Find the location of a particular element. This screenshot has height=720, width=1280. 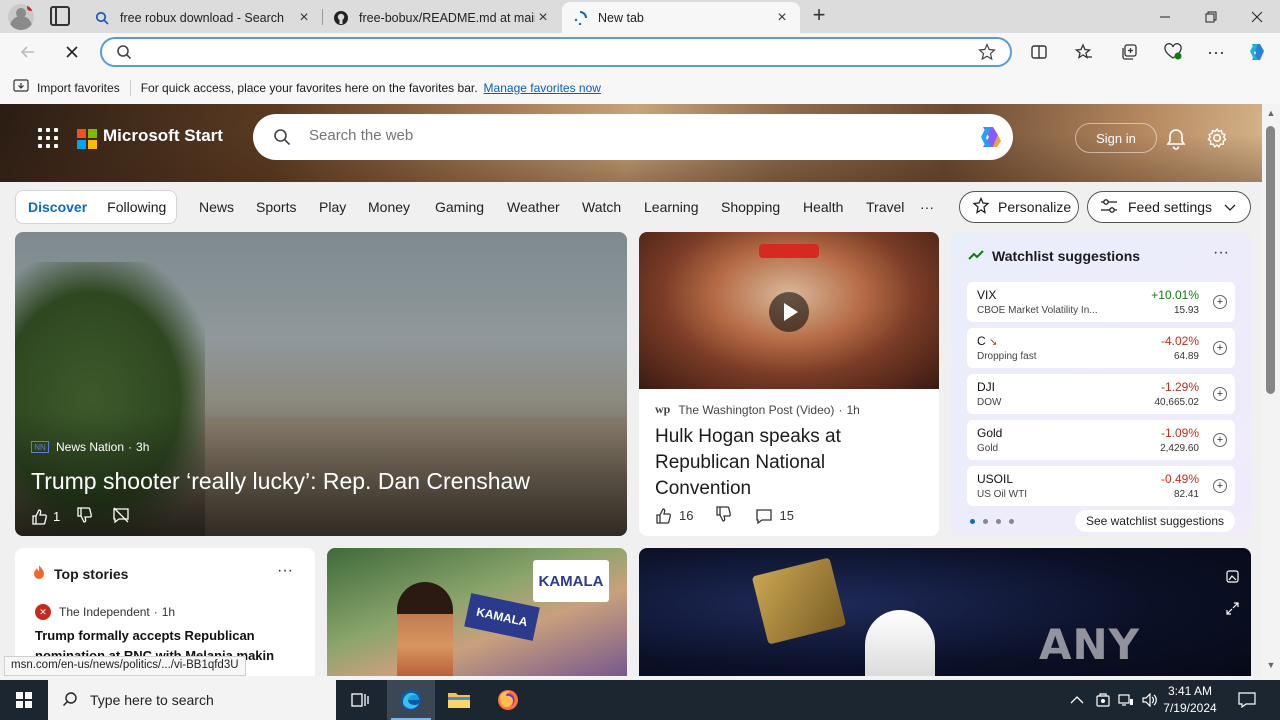

tab-following: Following is located at coordinates (136, 207).